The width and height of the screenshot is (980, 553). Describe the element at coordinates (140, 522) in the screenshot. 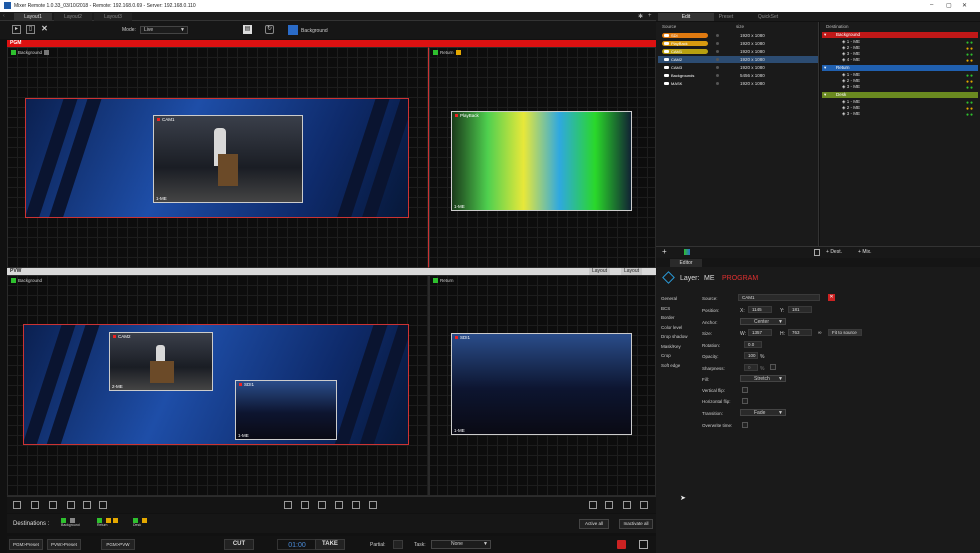

I see `destination-desk: Desk` at that location.